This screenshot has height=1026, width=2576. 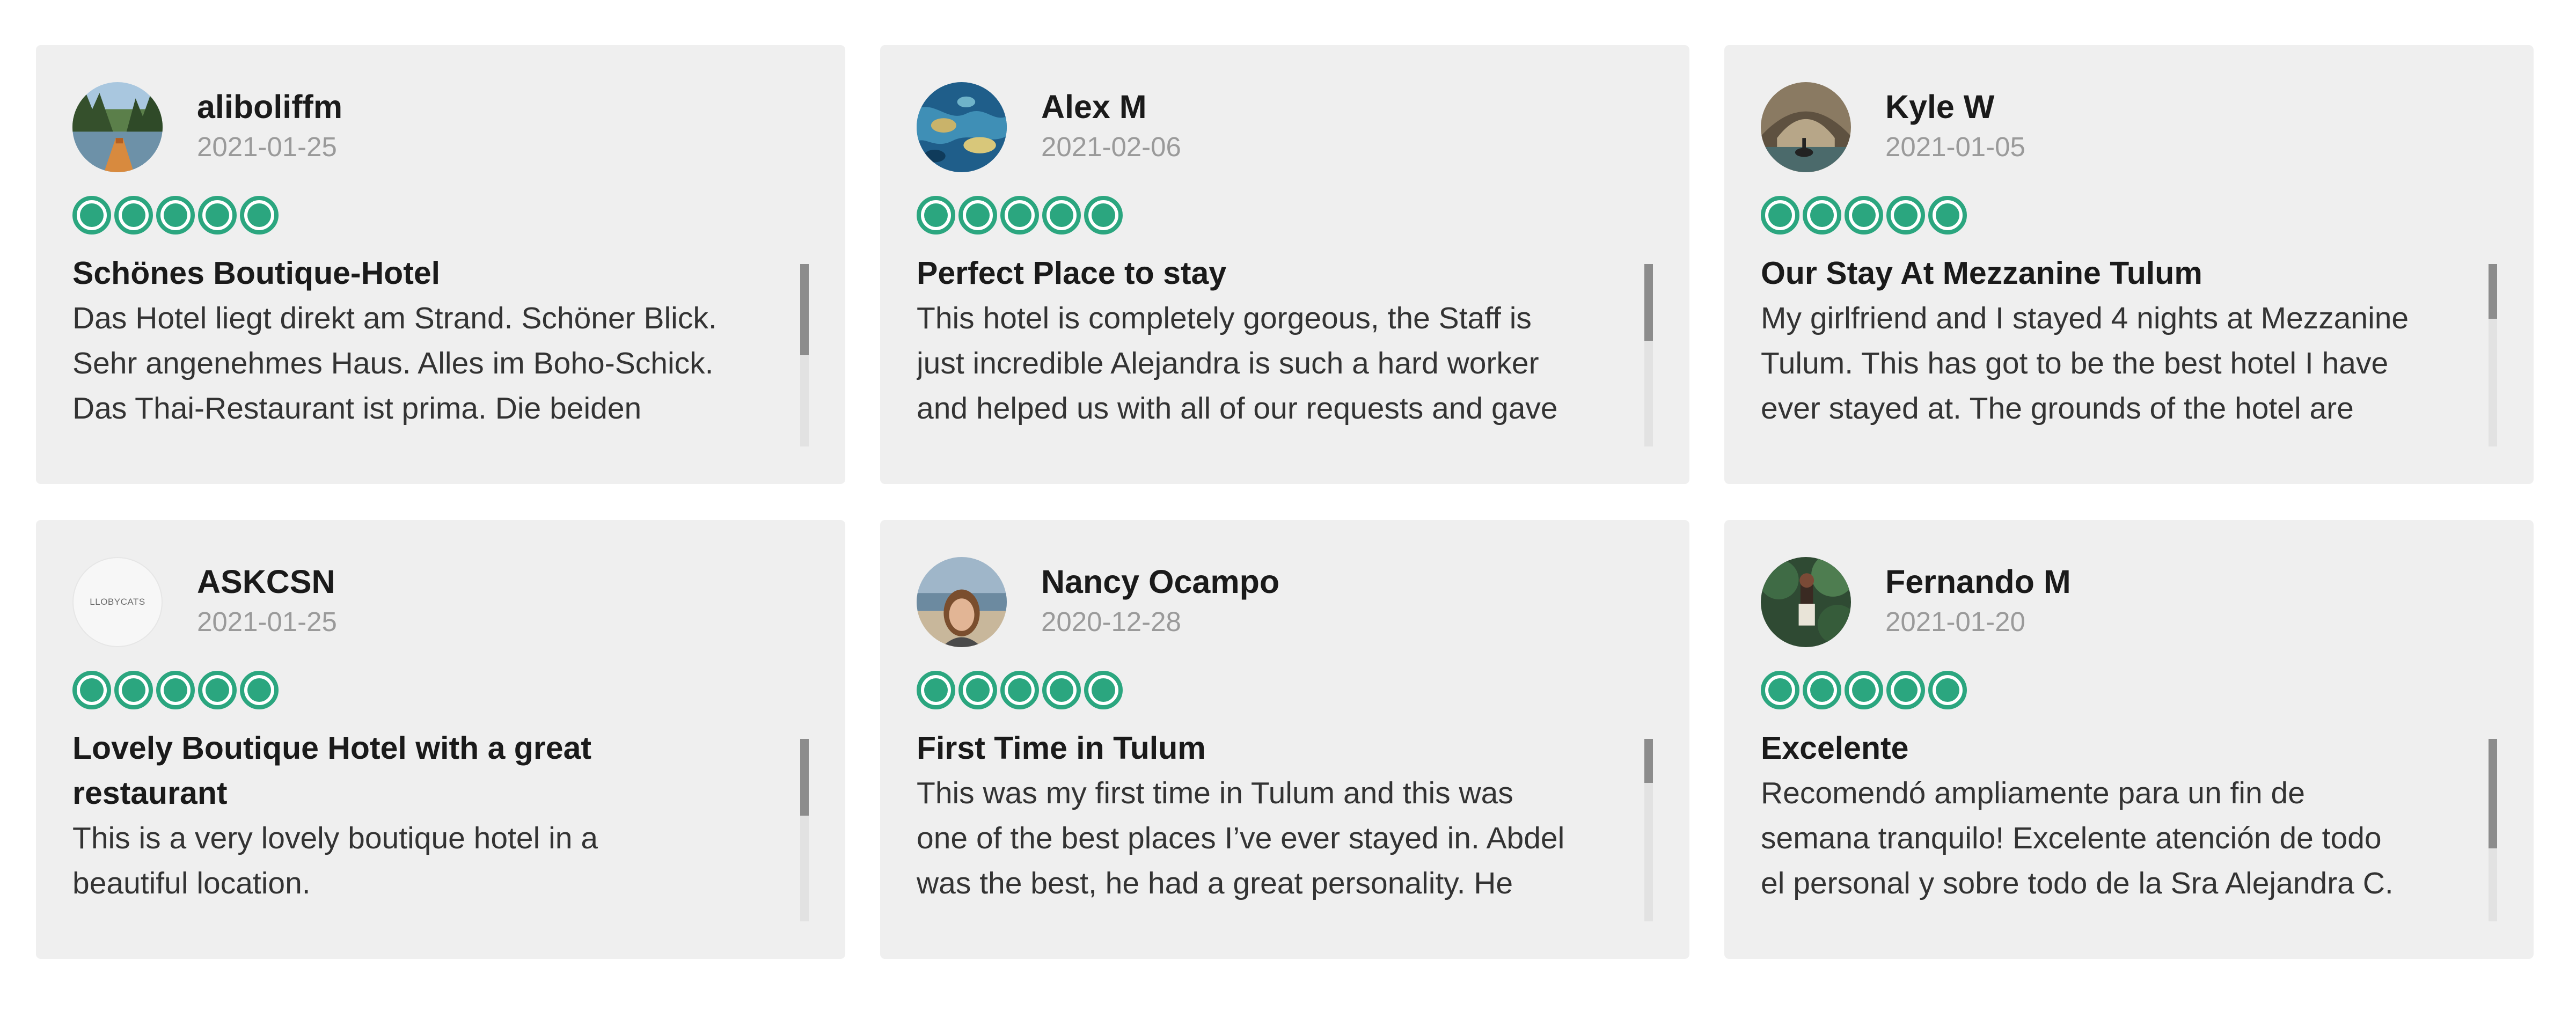 I want to click on review-title: First Time in Tulum, so click(x=1061, y=748).